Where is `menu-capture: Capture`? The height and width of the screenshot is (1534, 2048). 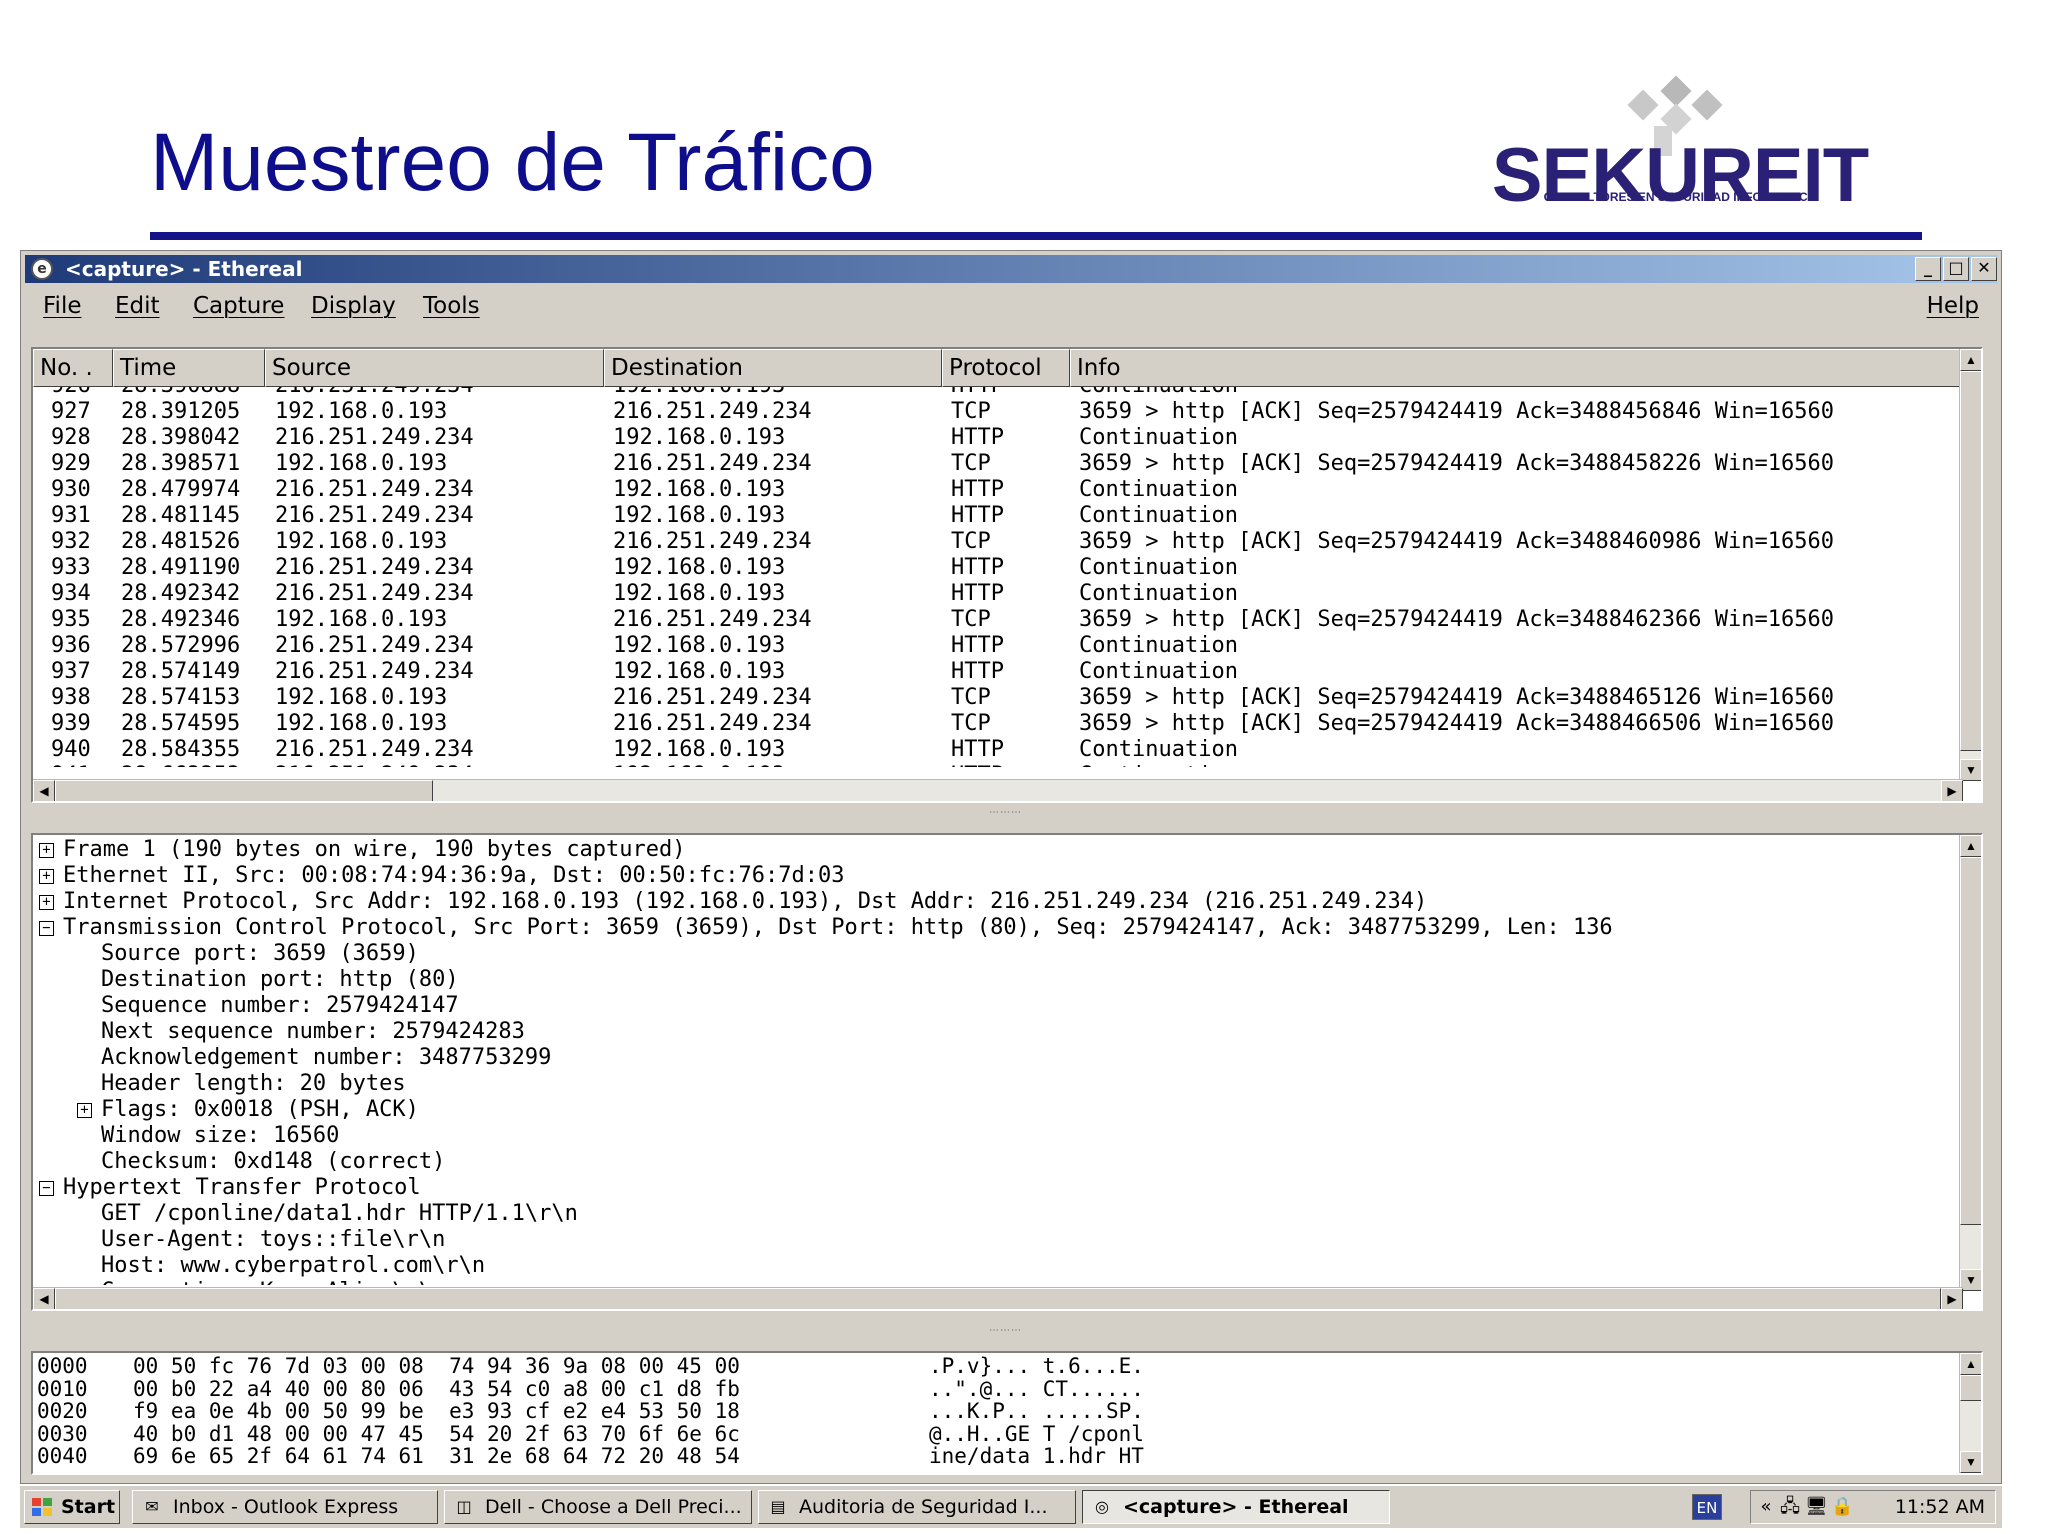
menu-capture: Capture is located at coordinates (238, 306).